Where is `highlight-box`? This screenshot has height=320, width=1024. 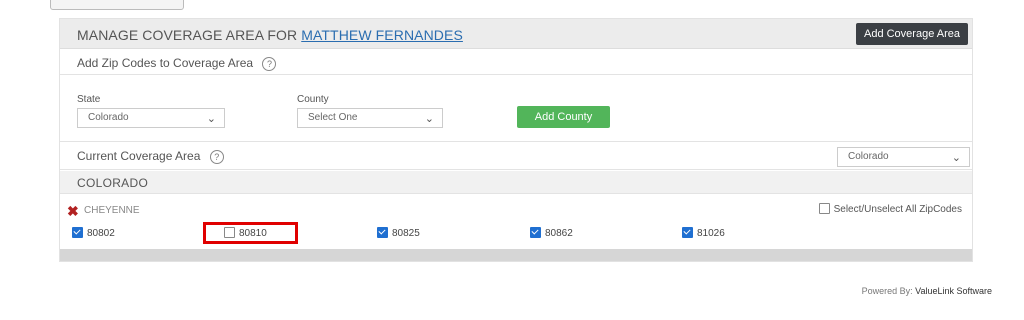
highlight-box is located at coordinates (250, 233).